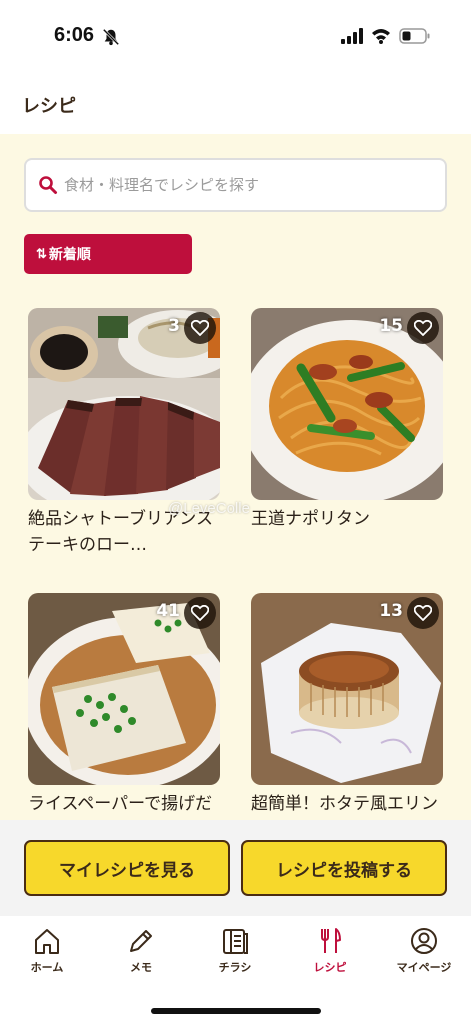 This screenshot has width=471, height=1024. What do you see at coordinates (344, 868) in the screenshot?
I see `post-recipe-button: レシピを投稿する` at bounding box center [344, 868].